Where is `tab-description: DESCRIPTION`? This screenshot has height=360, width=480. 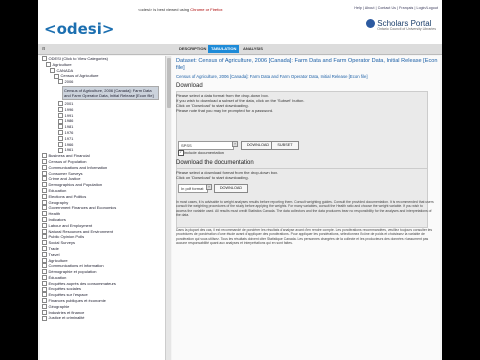
tab-description: DESCRIPTION is located at coordinates (192, 49).